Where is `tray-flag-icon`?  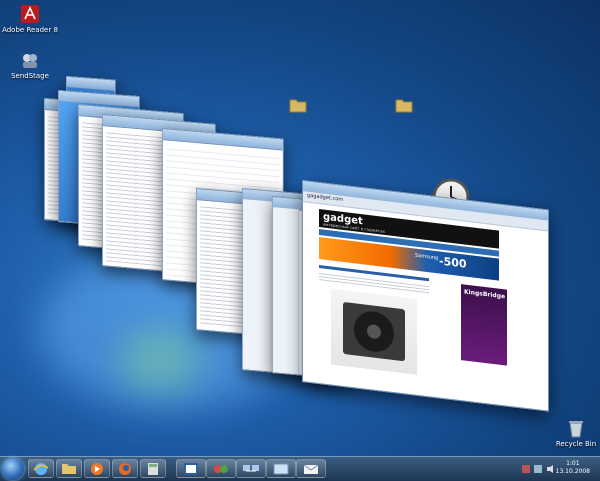
tray-flag-icon is located at coordinates (526, 469).